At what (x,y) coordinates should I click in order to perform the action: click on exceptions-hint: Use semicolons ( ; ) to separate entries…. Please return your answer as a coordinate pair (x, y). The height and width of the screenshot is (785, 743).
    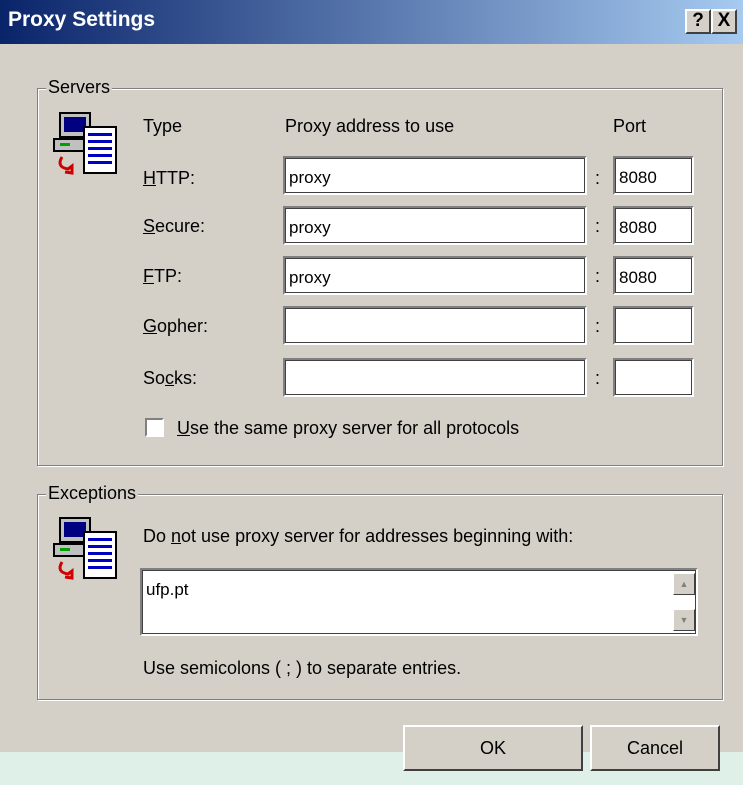
    Looking at the image, I should click on (302, 668).